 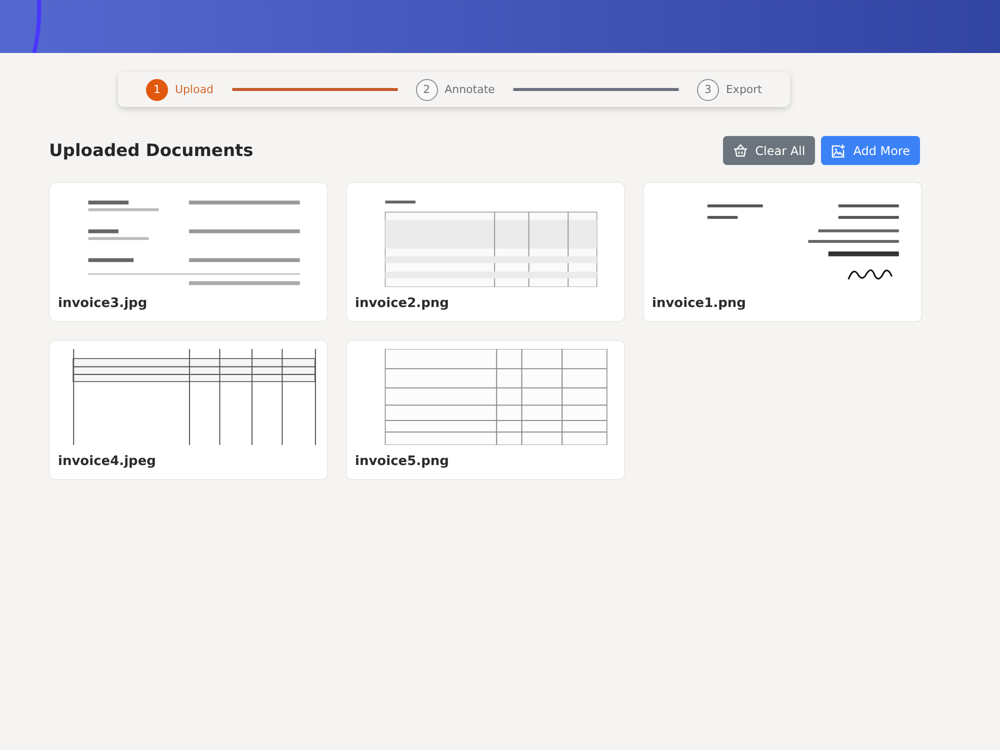 What do you see at coordinates (402, 303) in the screenshot?
I see `file-name: invoice2.png` at bounding box center [402, 303].